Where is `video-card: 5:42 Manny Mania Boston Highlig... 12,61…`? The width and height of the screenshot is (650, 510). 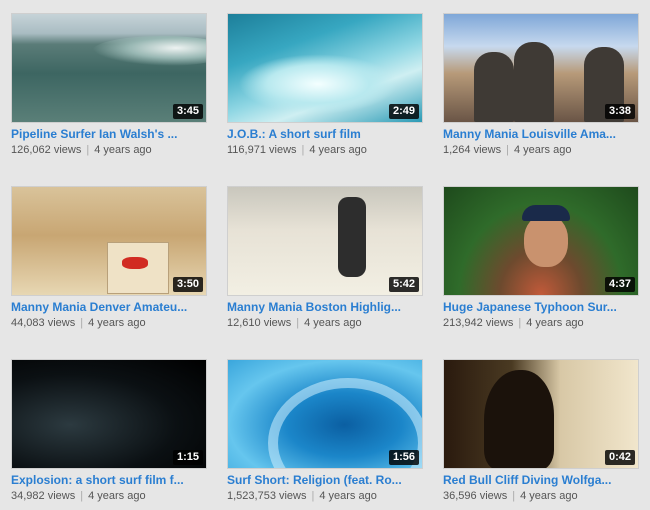
video-card: 5:42 Manny Mania Boston Highlig... 12,61… is located at coordinates (325, 258).